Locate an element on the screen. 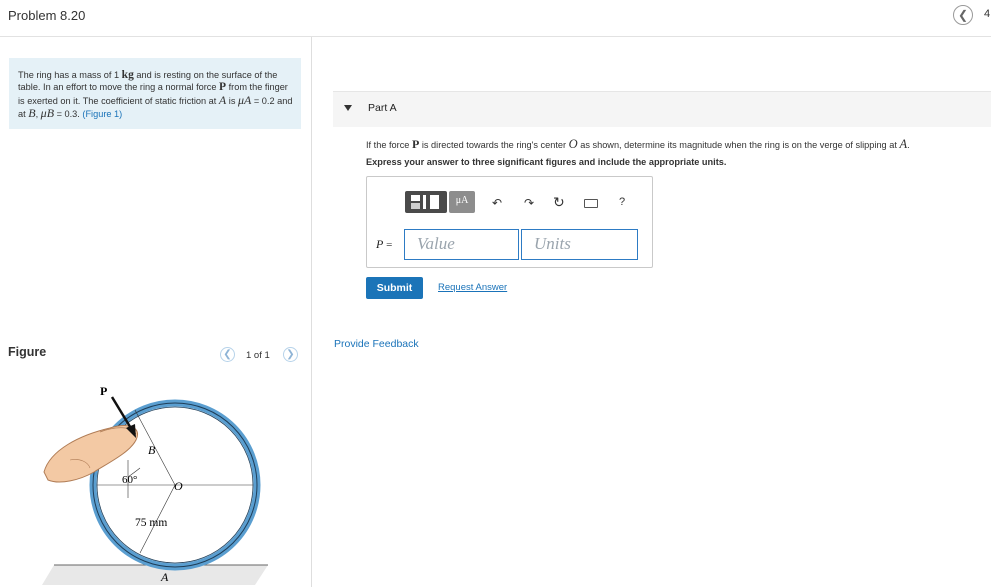  mu-a-symbol: μA is located at coordinates (244, 99).